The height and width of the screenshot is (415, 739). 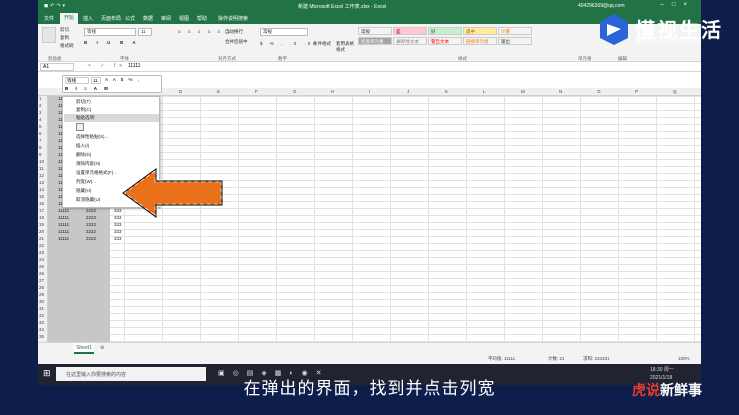 What do you see at coordinates (233, 18) in the screenshot?
I see `tell-me-search: 操作说明搜索` at bounding box center [233, 18].